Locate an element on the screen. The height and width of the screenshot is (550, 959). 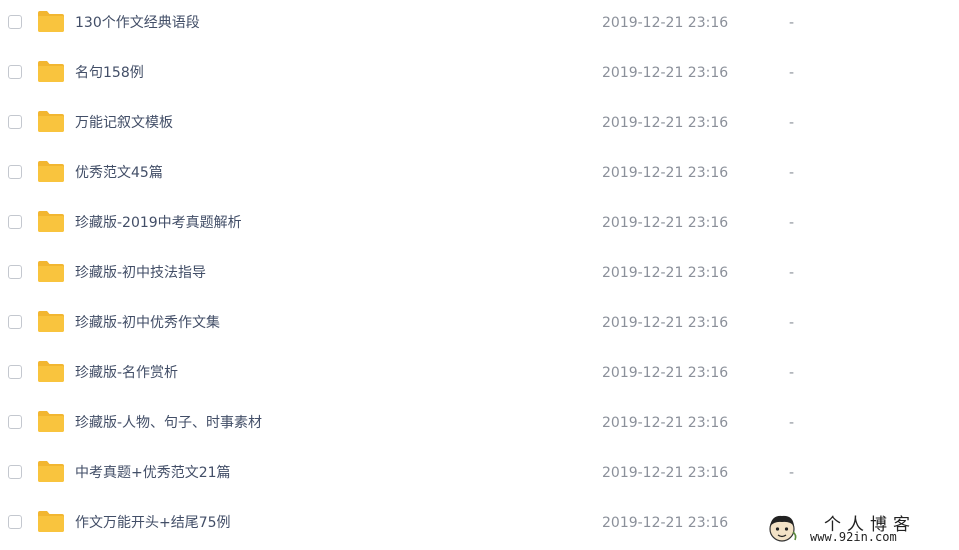
file-row: 珍藏版-人物、句子、时事素材 2019-12-21 23:16 - is located at coordinates (479, 425).